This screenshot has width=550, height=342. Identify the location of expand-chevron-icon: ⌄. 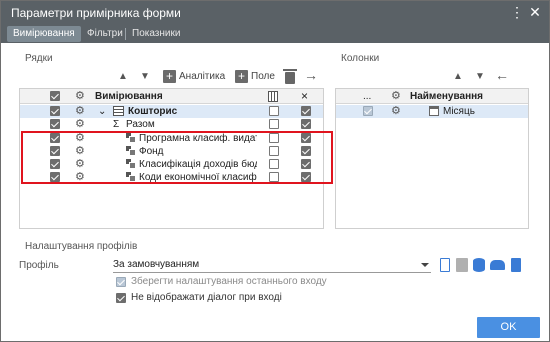
(102, 111).